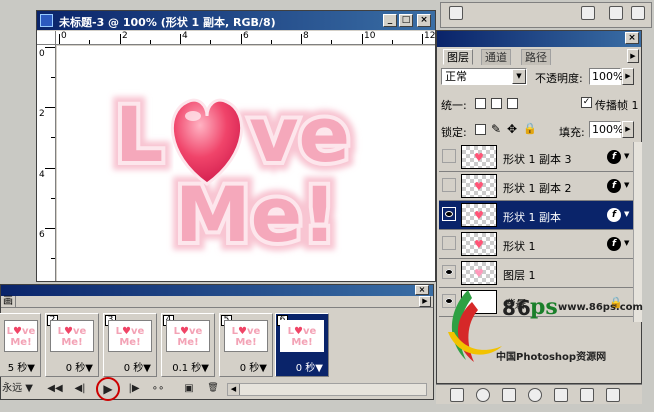 This screenshot has width=654, height=412. Describe the element at coordinates (535, 395) in the screenshot. I see `adjustment-icon` at that location.